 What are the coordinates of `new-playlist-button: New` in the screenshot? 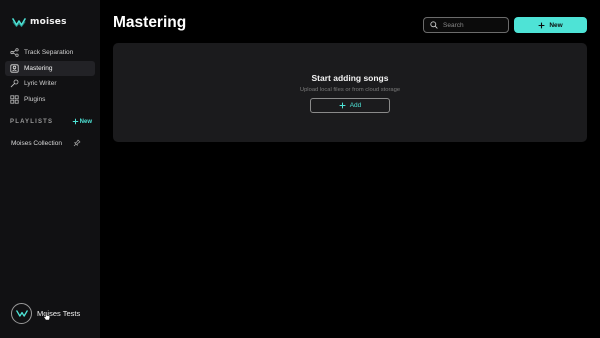 It's located at (82, 121).